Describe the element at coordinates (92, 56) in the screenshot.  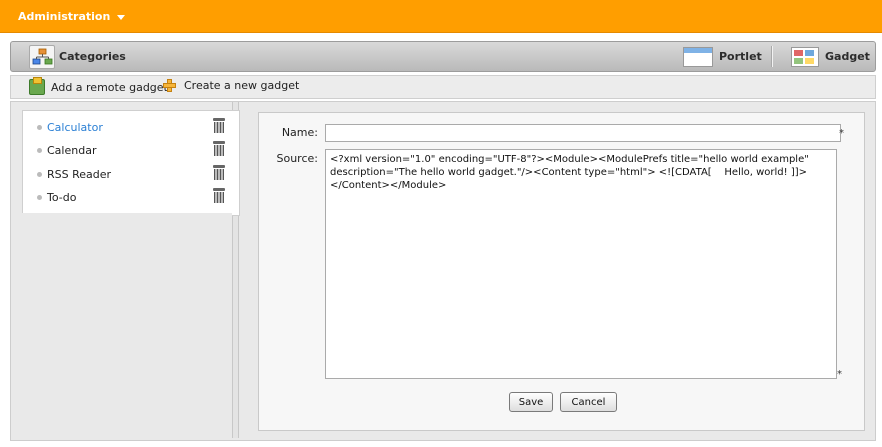
I see `categories-label: Categories` at that location.